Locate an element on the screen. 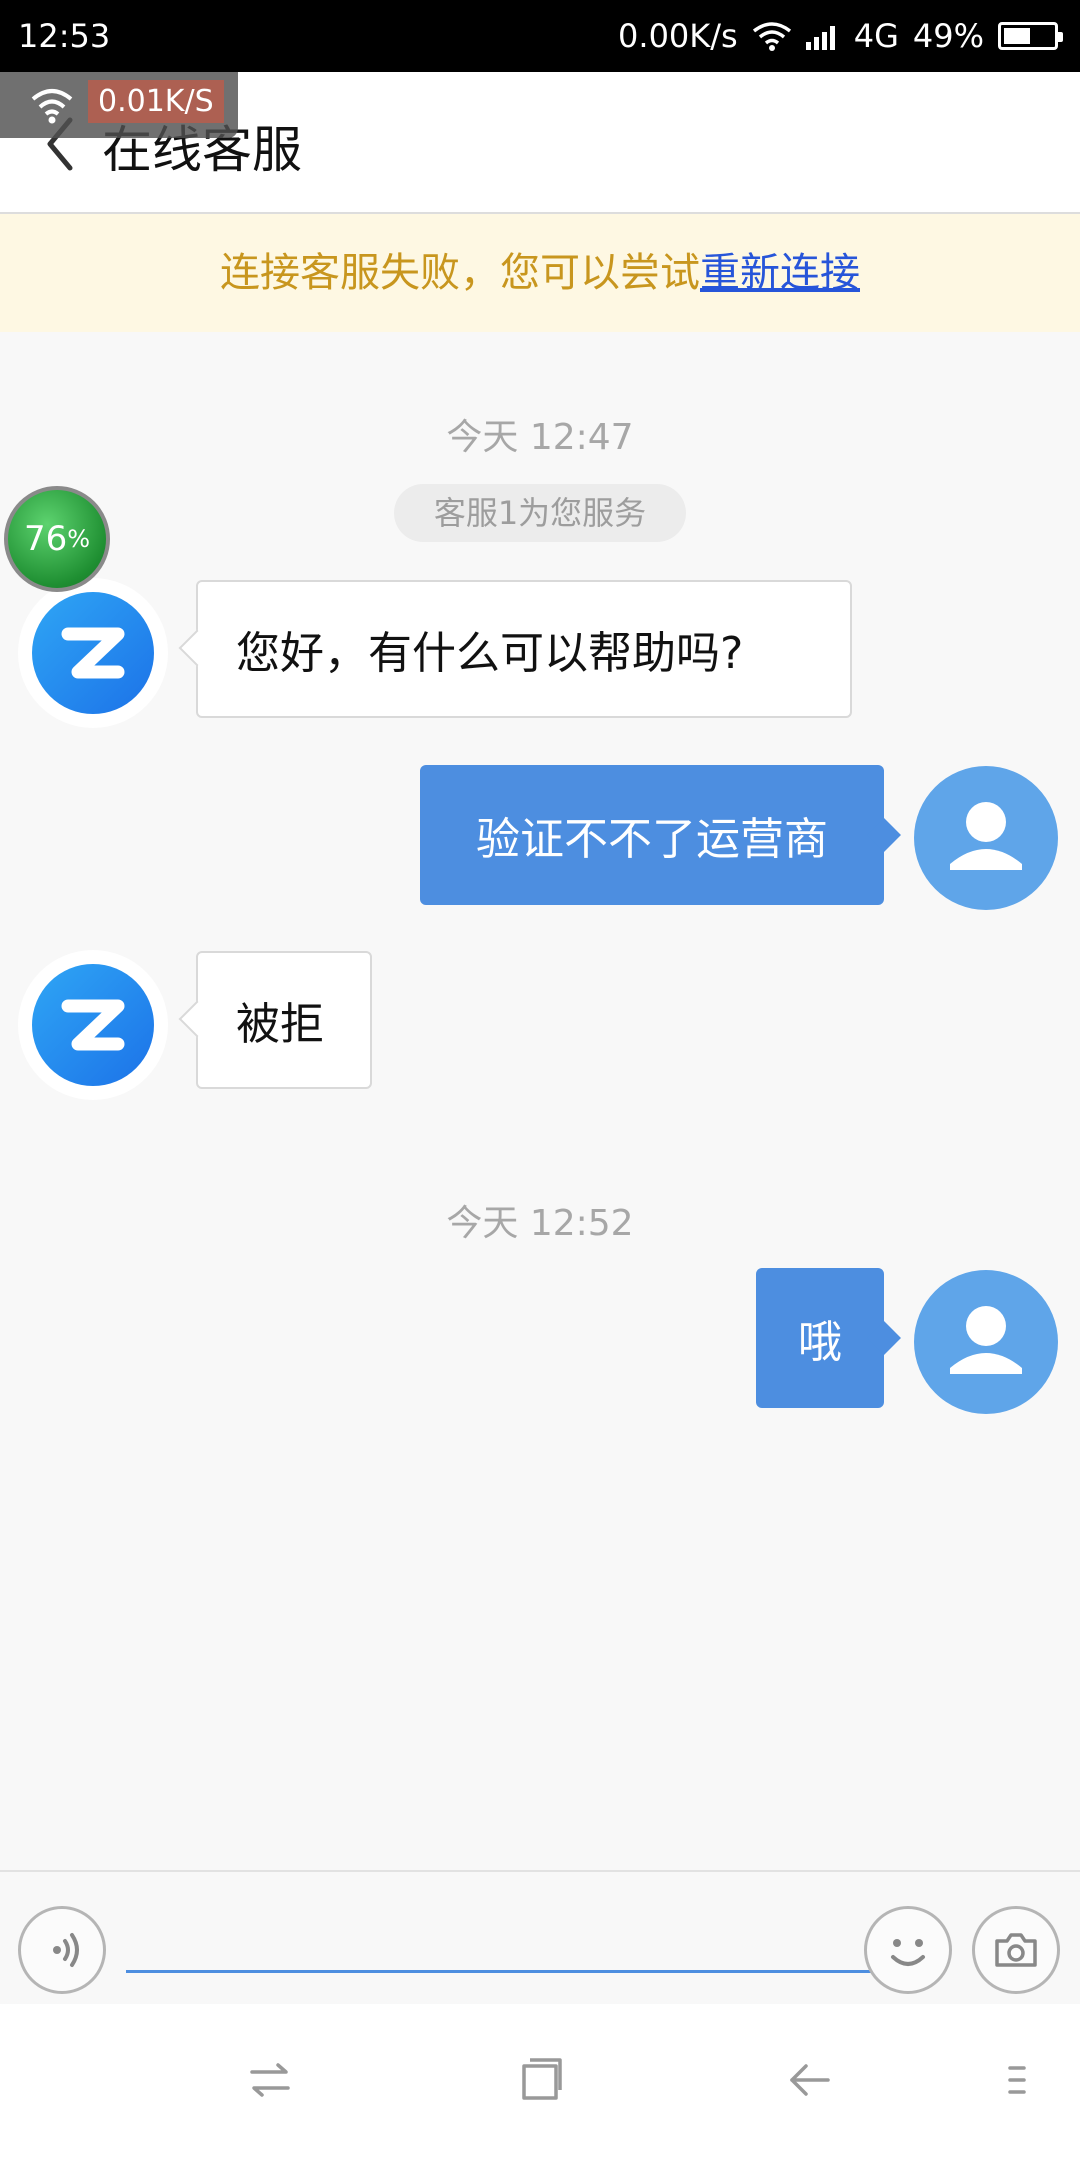  message-text: 哦 is located at coordinates (820, 1342).